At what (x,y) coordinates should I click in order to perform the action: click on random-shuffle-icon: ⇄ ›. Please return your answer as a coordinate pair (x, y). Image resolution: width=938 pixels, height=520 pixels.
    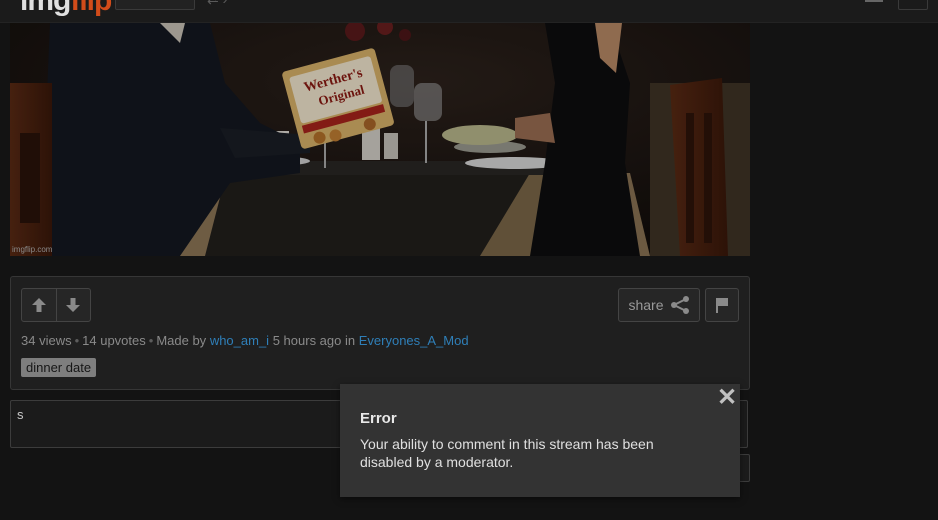
    Looking at the image, I should click on (217, 3).